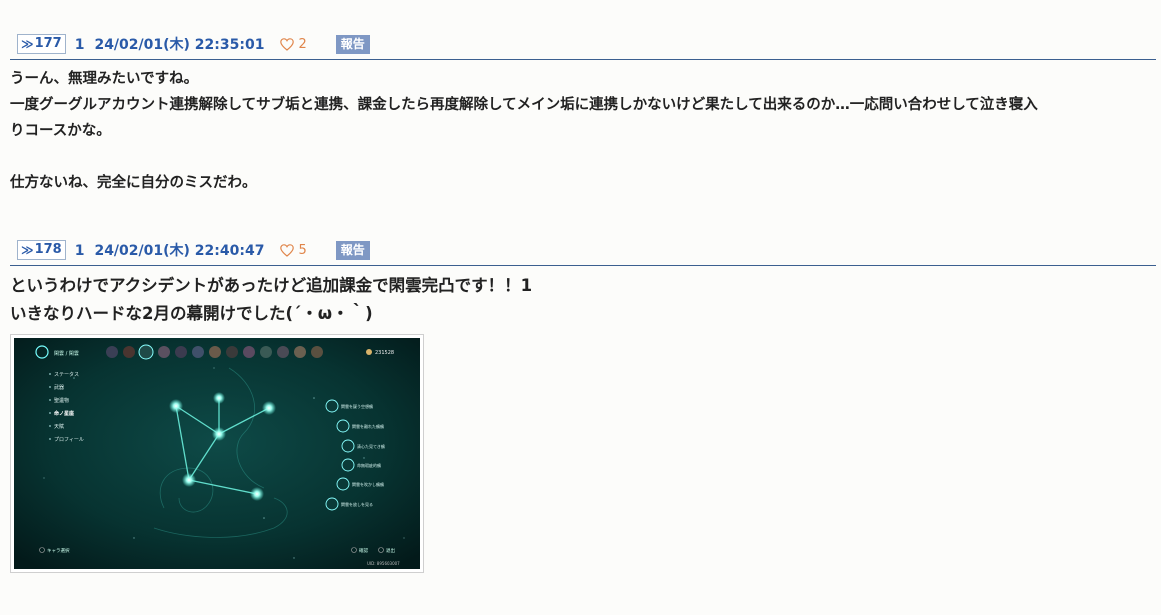  What do you see at coordinates (59, 387) in the screenshot?
I see `svg-text: 武器` at bounding box center [59, 387].